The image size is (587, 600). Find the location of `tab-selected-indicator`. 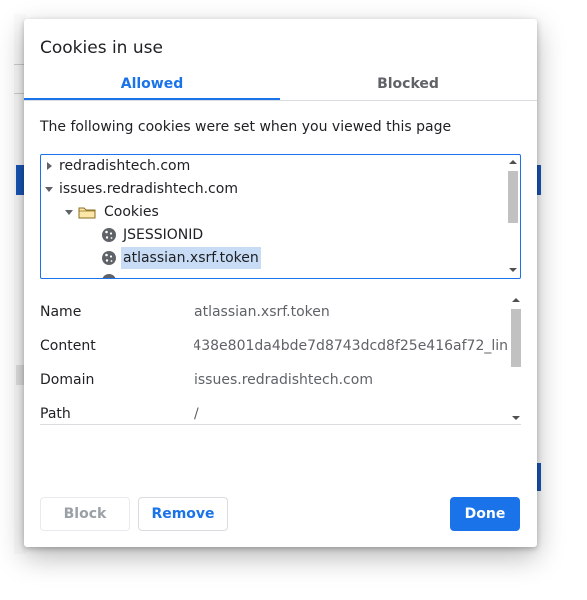

tab-selected-indicator is located at coordinates (152, 99).